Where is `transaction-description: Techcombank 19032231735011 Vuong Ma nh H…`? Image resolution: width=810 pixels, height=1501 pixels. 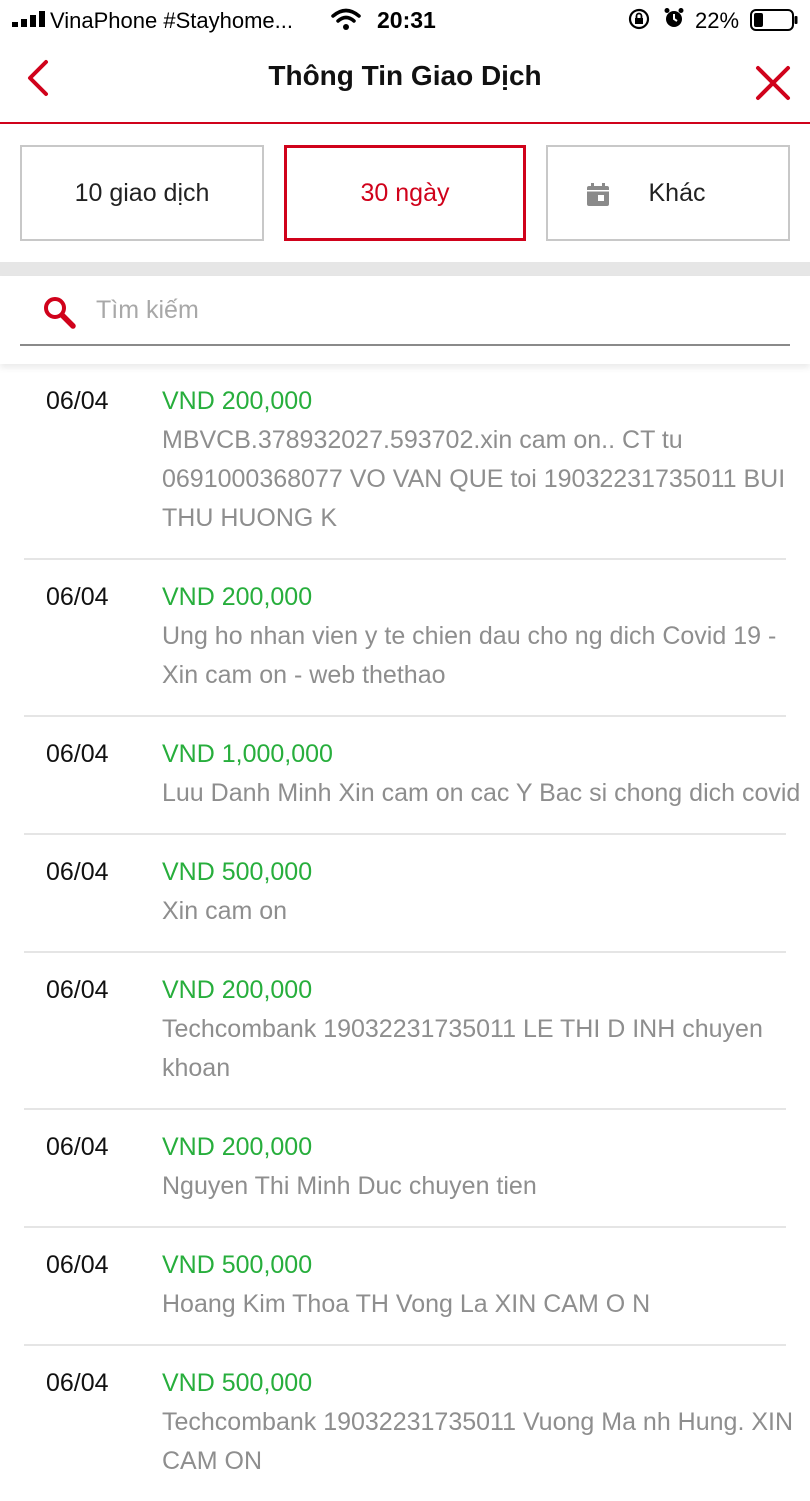 transaction-description: Techcombank 19032231735011 Vuong Ma nh H… is located at coordinates (478, 1441).